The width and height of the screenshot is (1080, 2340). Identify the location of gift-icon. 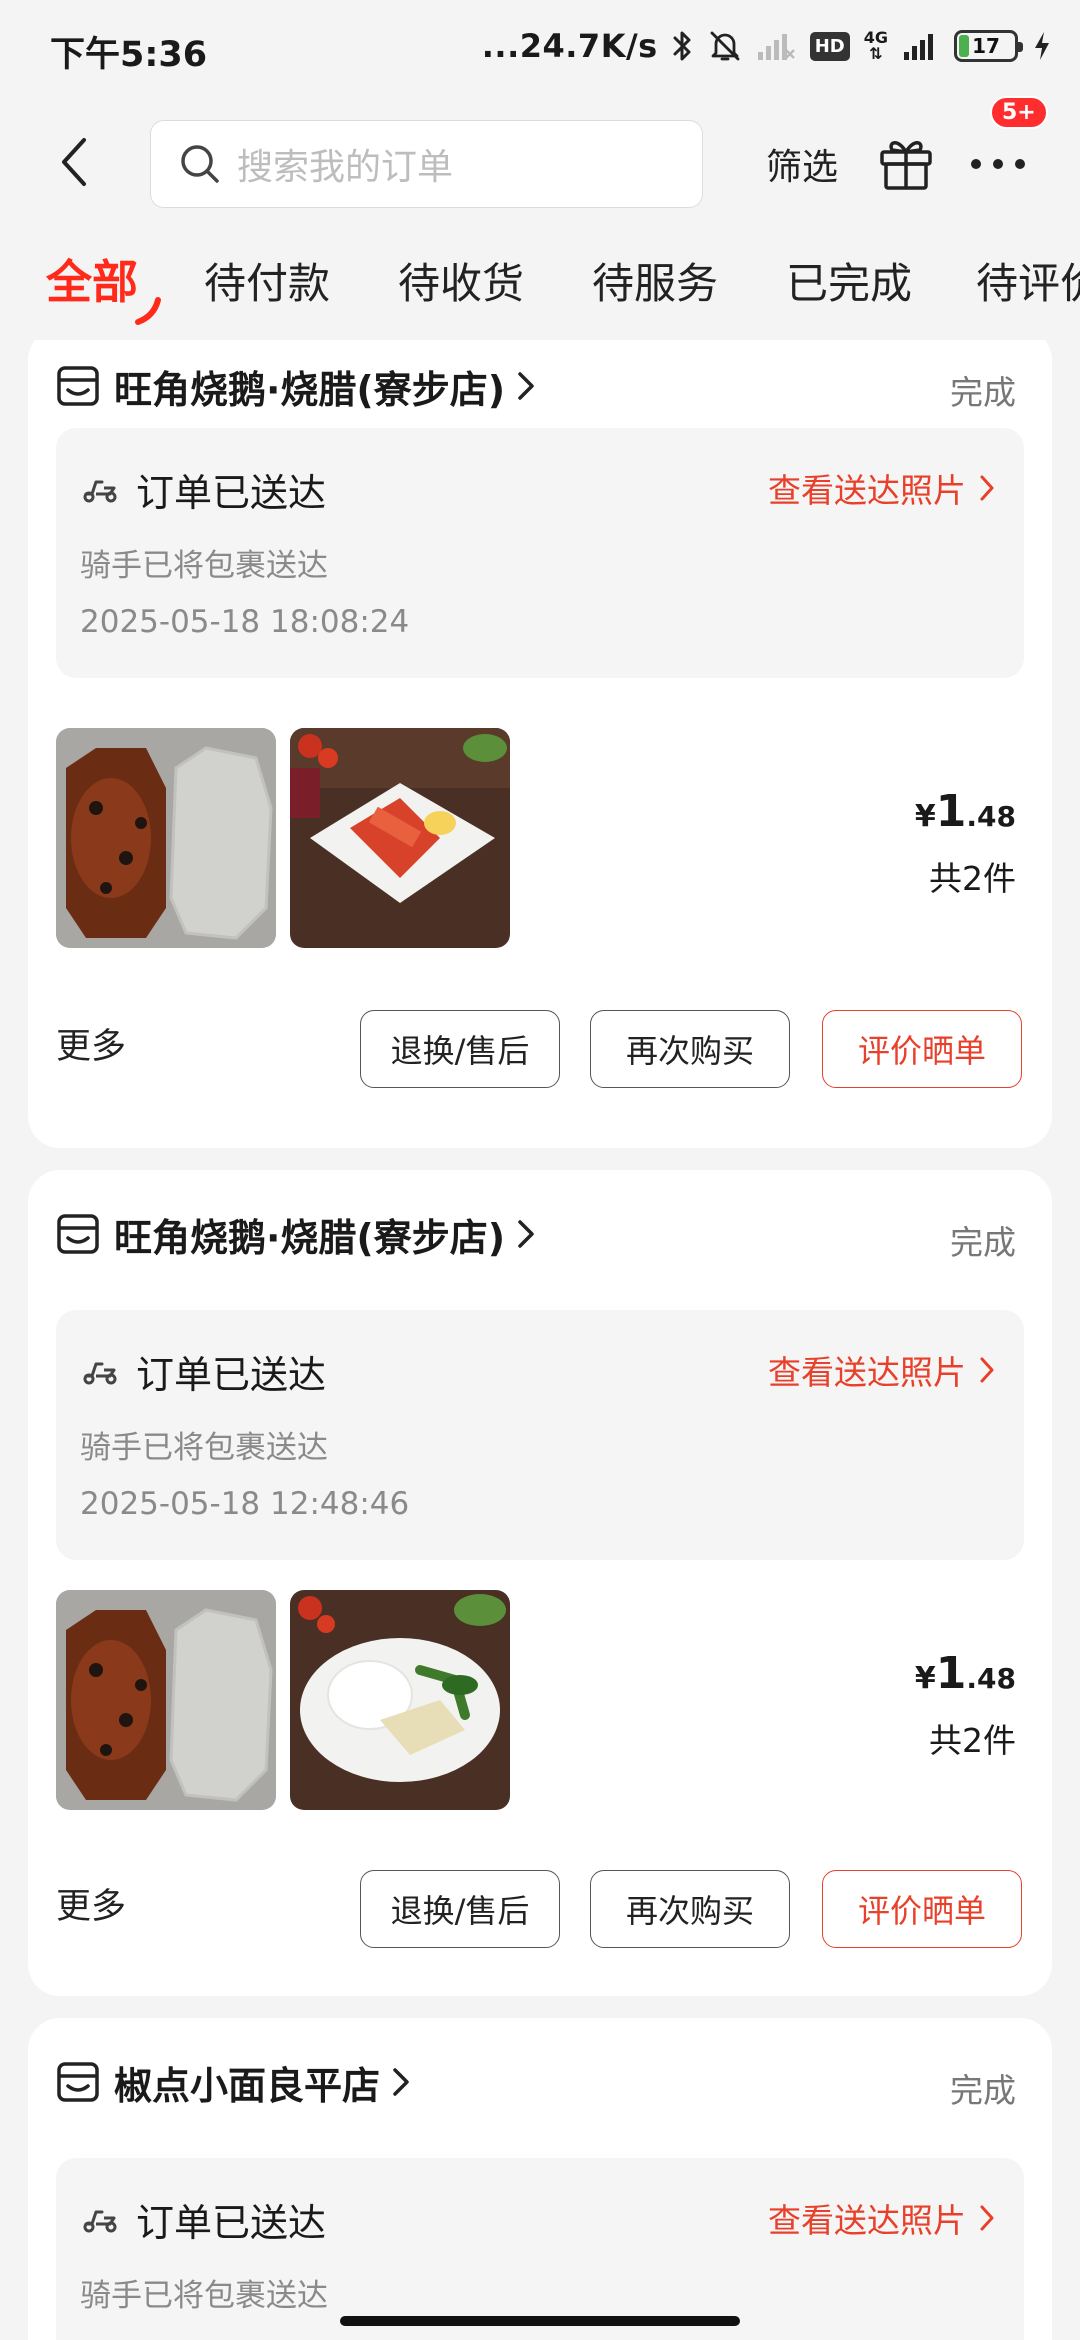
(906, 162).